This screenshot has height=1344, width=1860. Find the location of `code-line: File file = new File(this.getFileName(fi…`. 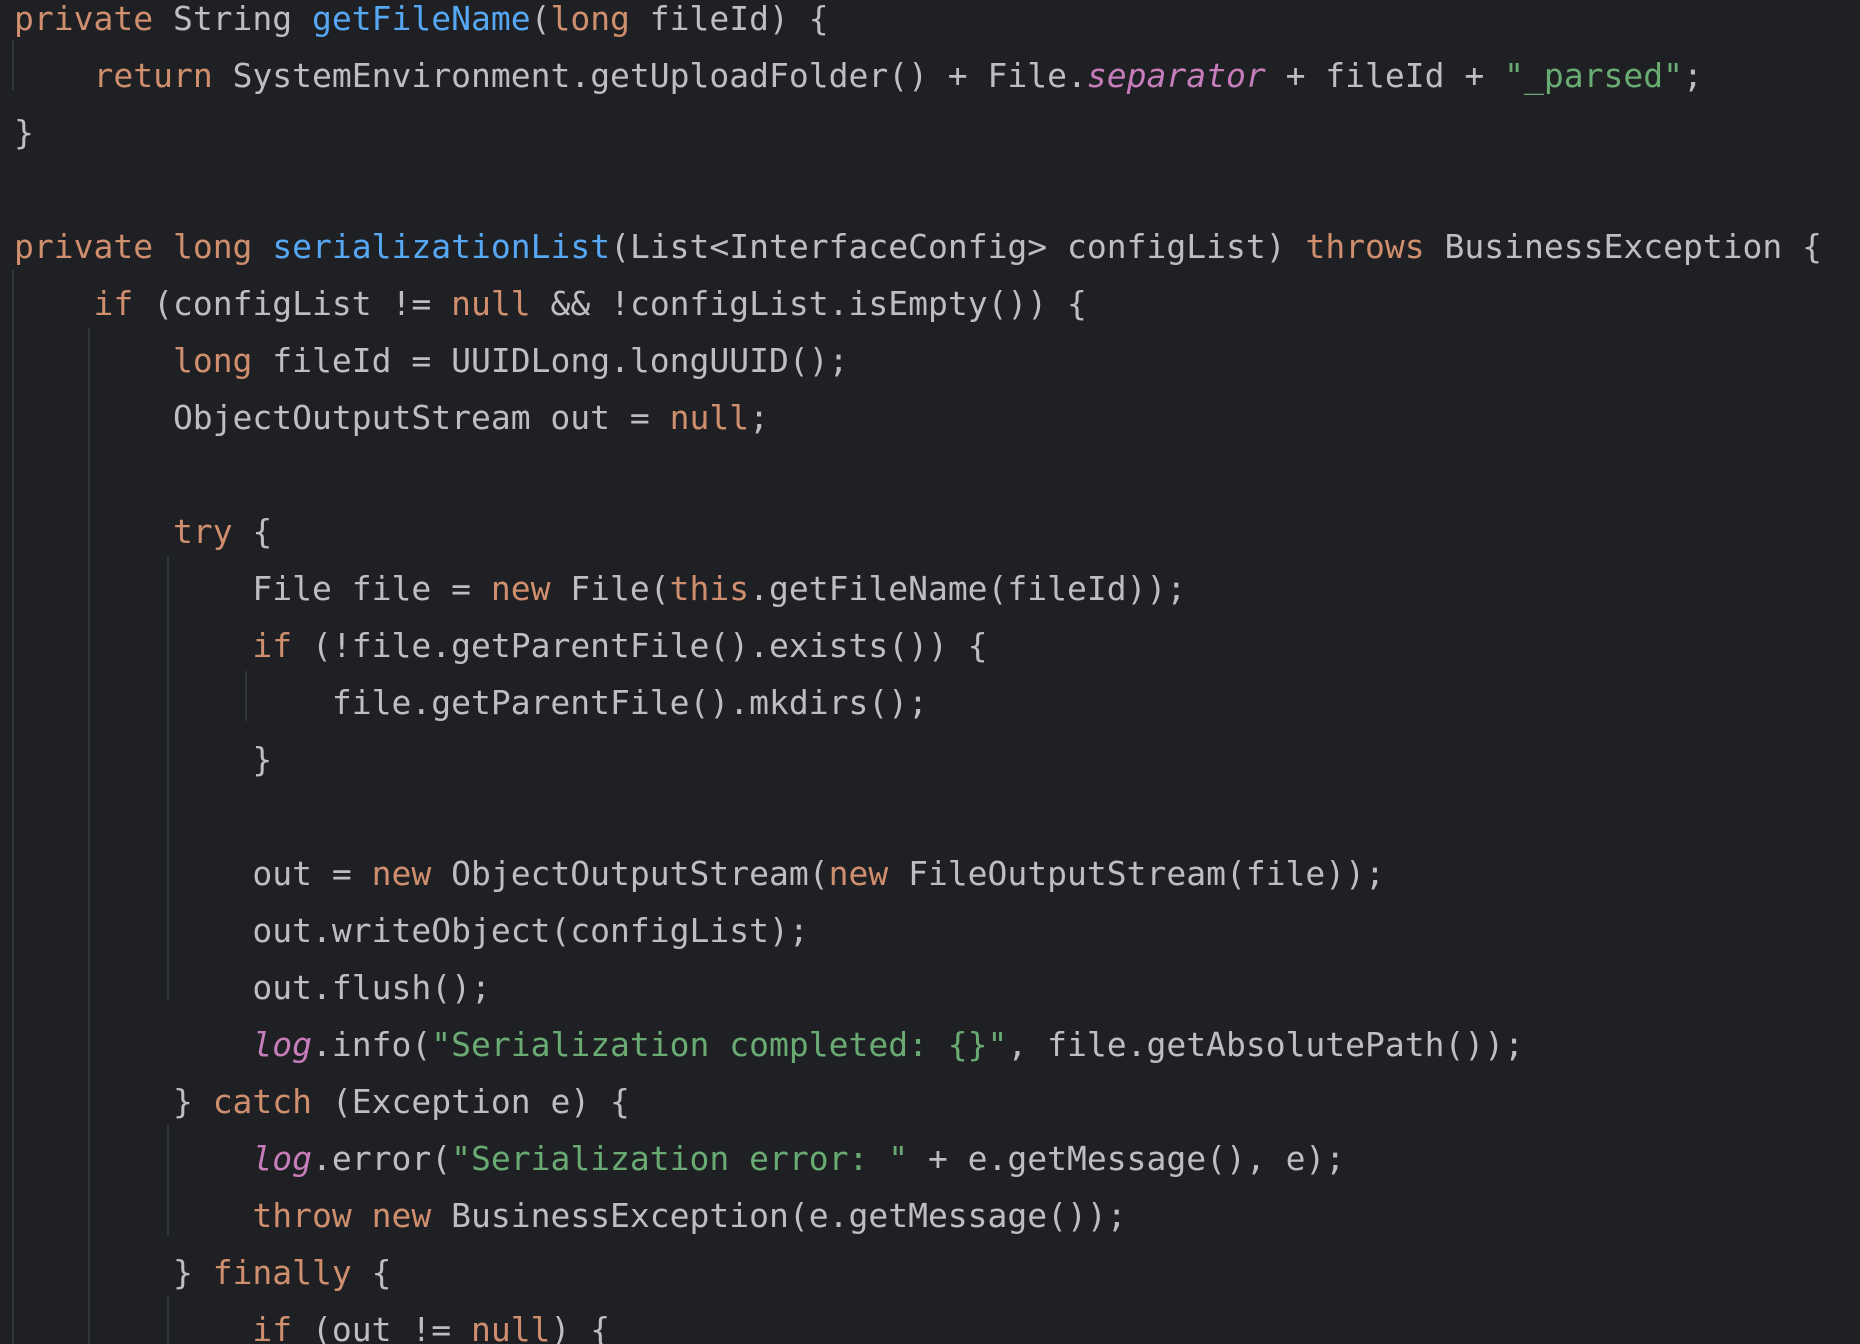

code-line: File file = new File(this.getFileName(fi… is located at coordinates (600, 588).